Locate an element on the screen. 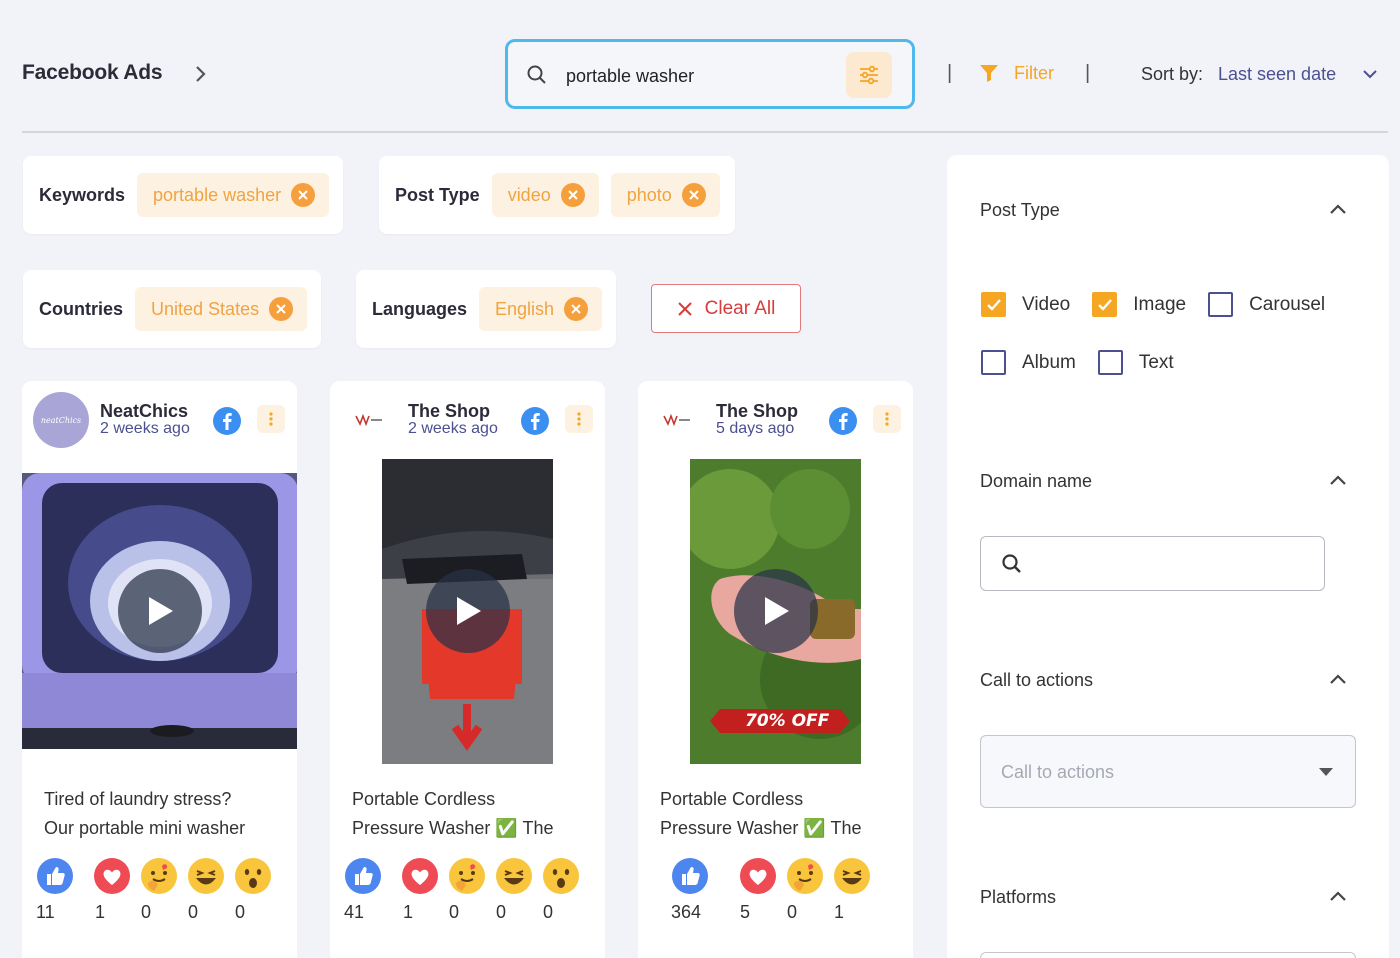 The width and height of the screenshot is (1400, 958). page-title: Facebook Ads is located at coordinates (92, 72).